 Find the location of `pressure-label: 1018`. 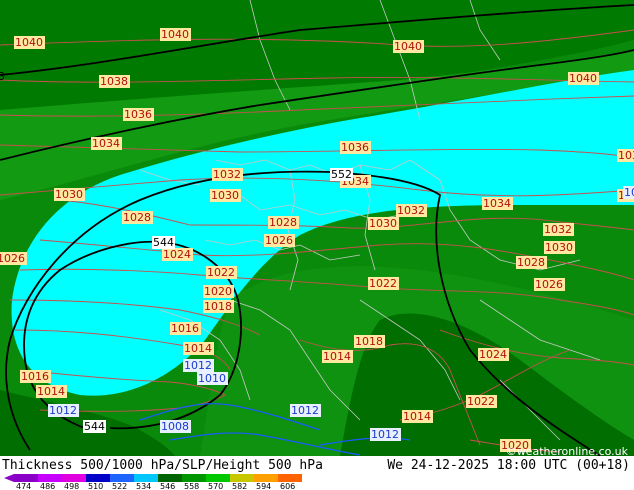

pressure-label: 1018 is located at coordinates (369, 341).